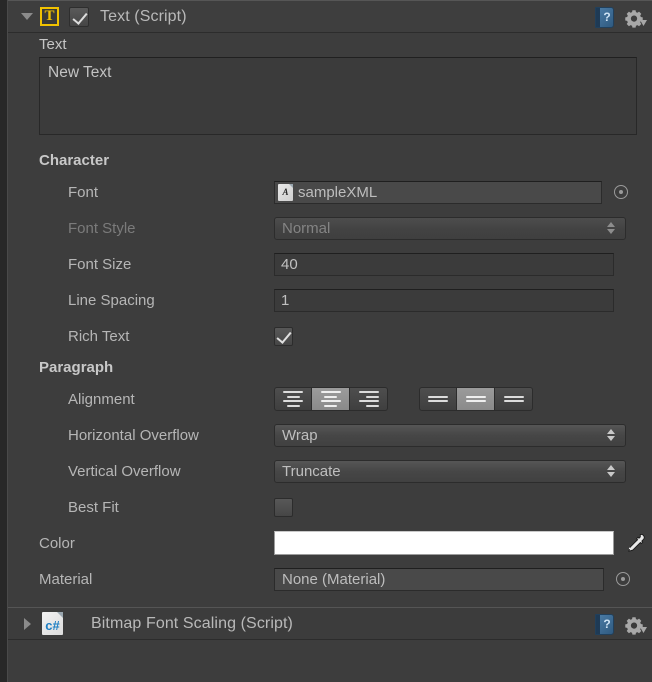 The image size is (652, 682). I want to click on triangle-right-icon, so click(27, 623).